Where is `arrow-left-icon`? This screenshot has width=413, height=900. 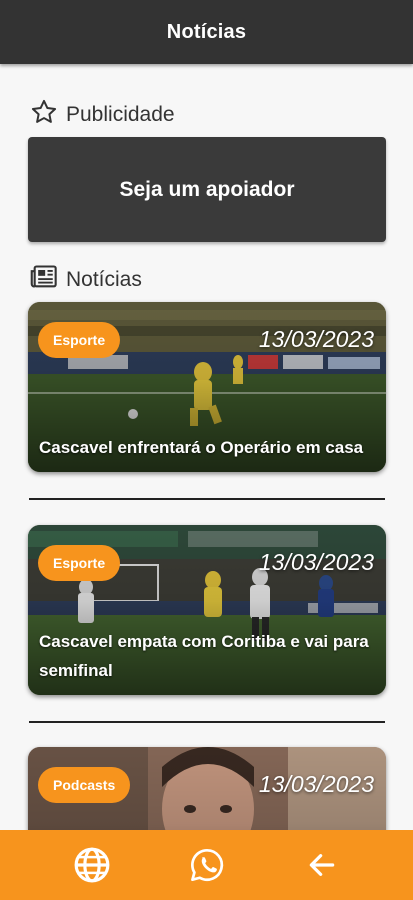
arrow-left-icon is located at coordinates (321, 865).